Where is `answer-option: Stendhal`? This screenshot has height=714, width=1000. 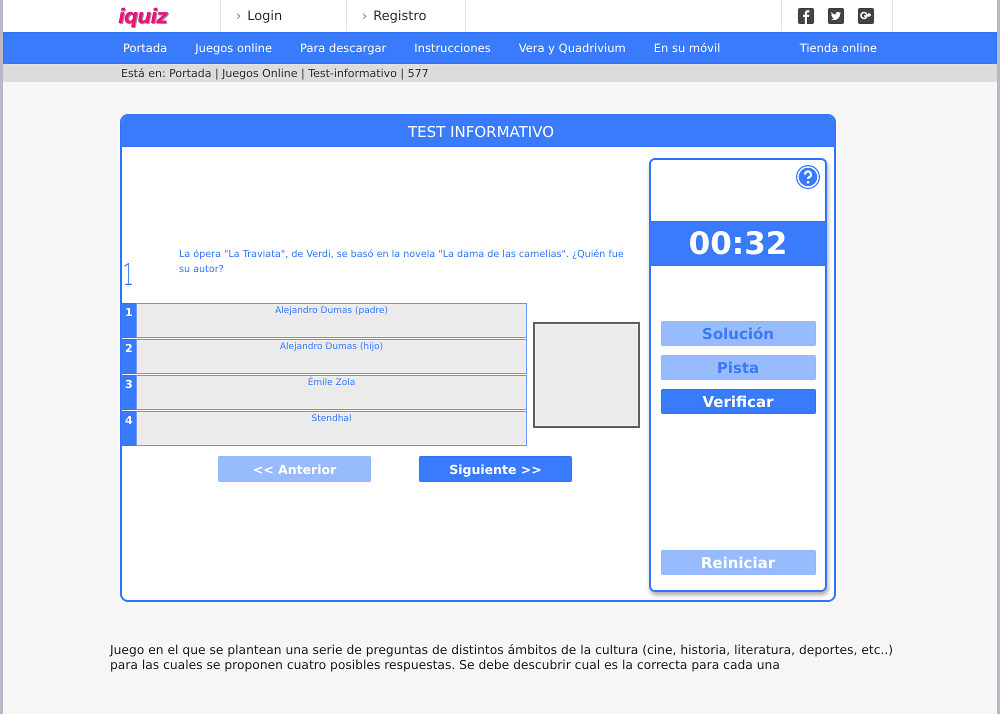 answer-option: Stendhal is located at coordinates (331, 428).